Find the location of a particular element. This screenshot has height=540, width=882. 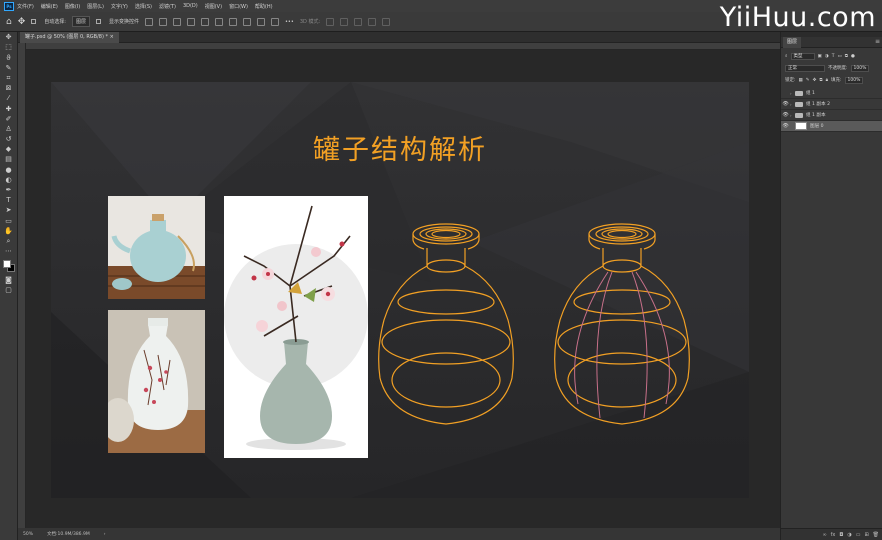

auto-select-dropdown: 图层 is located at coordinates (80, 21).